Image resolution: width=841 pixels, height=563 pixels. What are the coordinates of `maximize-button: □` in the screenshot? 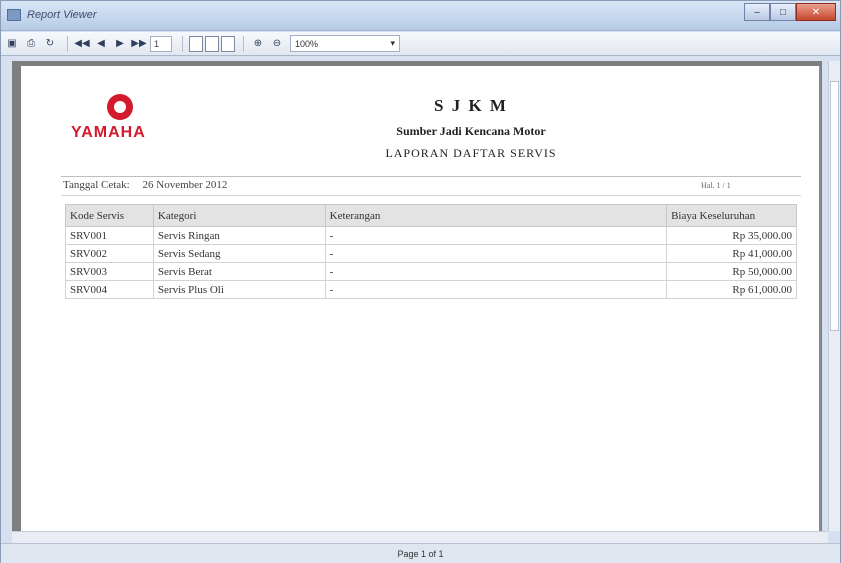 It's located at (783, 12).